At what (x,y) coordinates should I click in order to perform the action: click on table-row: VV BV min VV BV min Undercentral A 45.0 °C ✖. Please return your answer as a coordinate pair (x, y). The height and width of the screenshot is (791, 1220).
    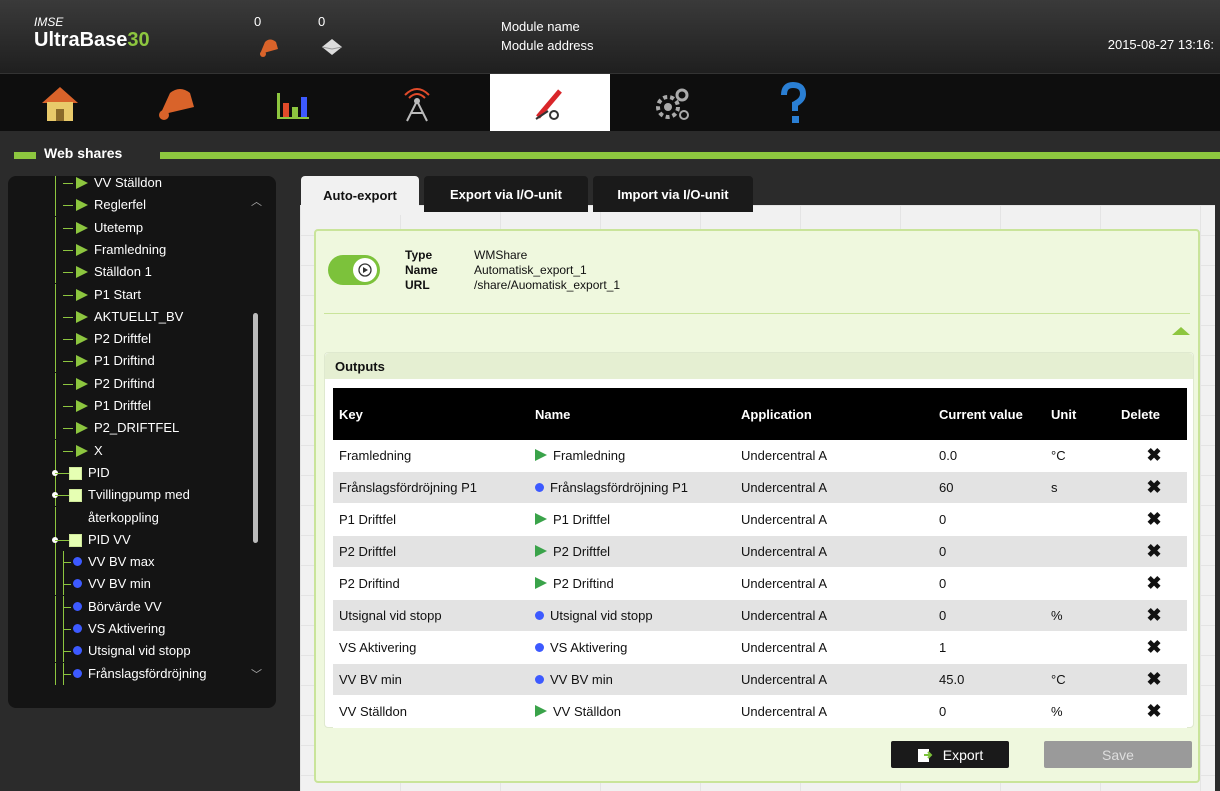
    Looking at the image, I should click on (760, 679).